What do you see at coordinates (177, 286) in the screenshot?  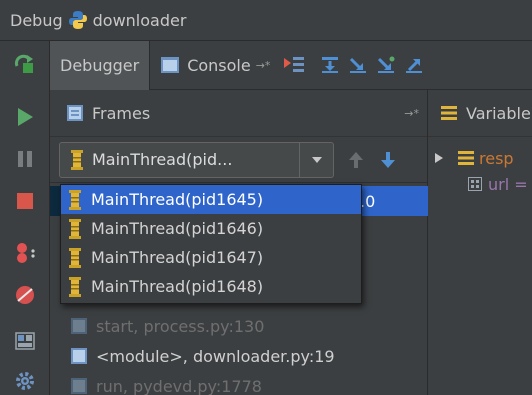 I see `thread-option-label: MainThread(pid1648)` at bounding box center [177, 286].